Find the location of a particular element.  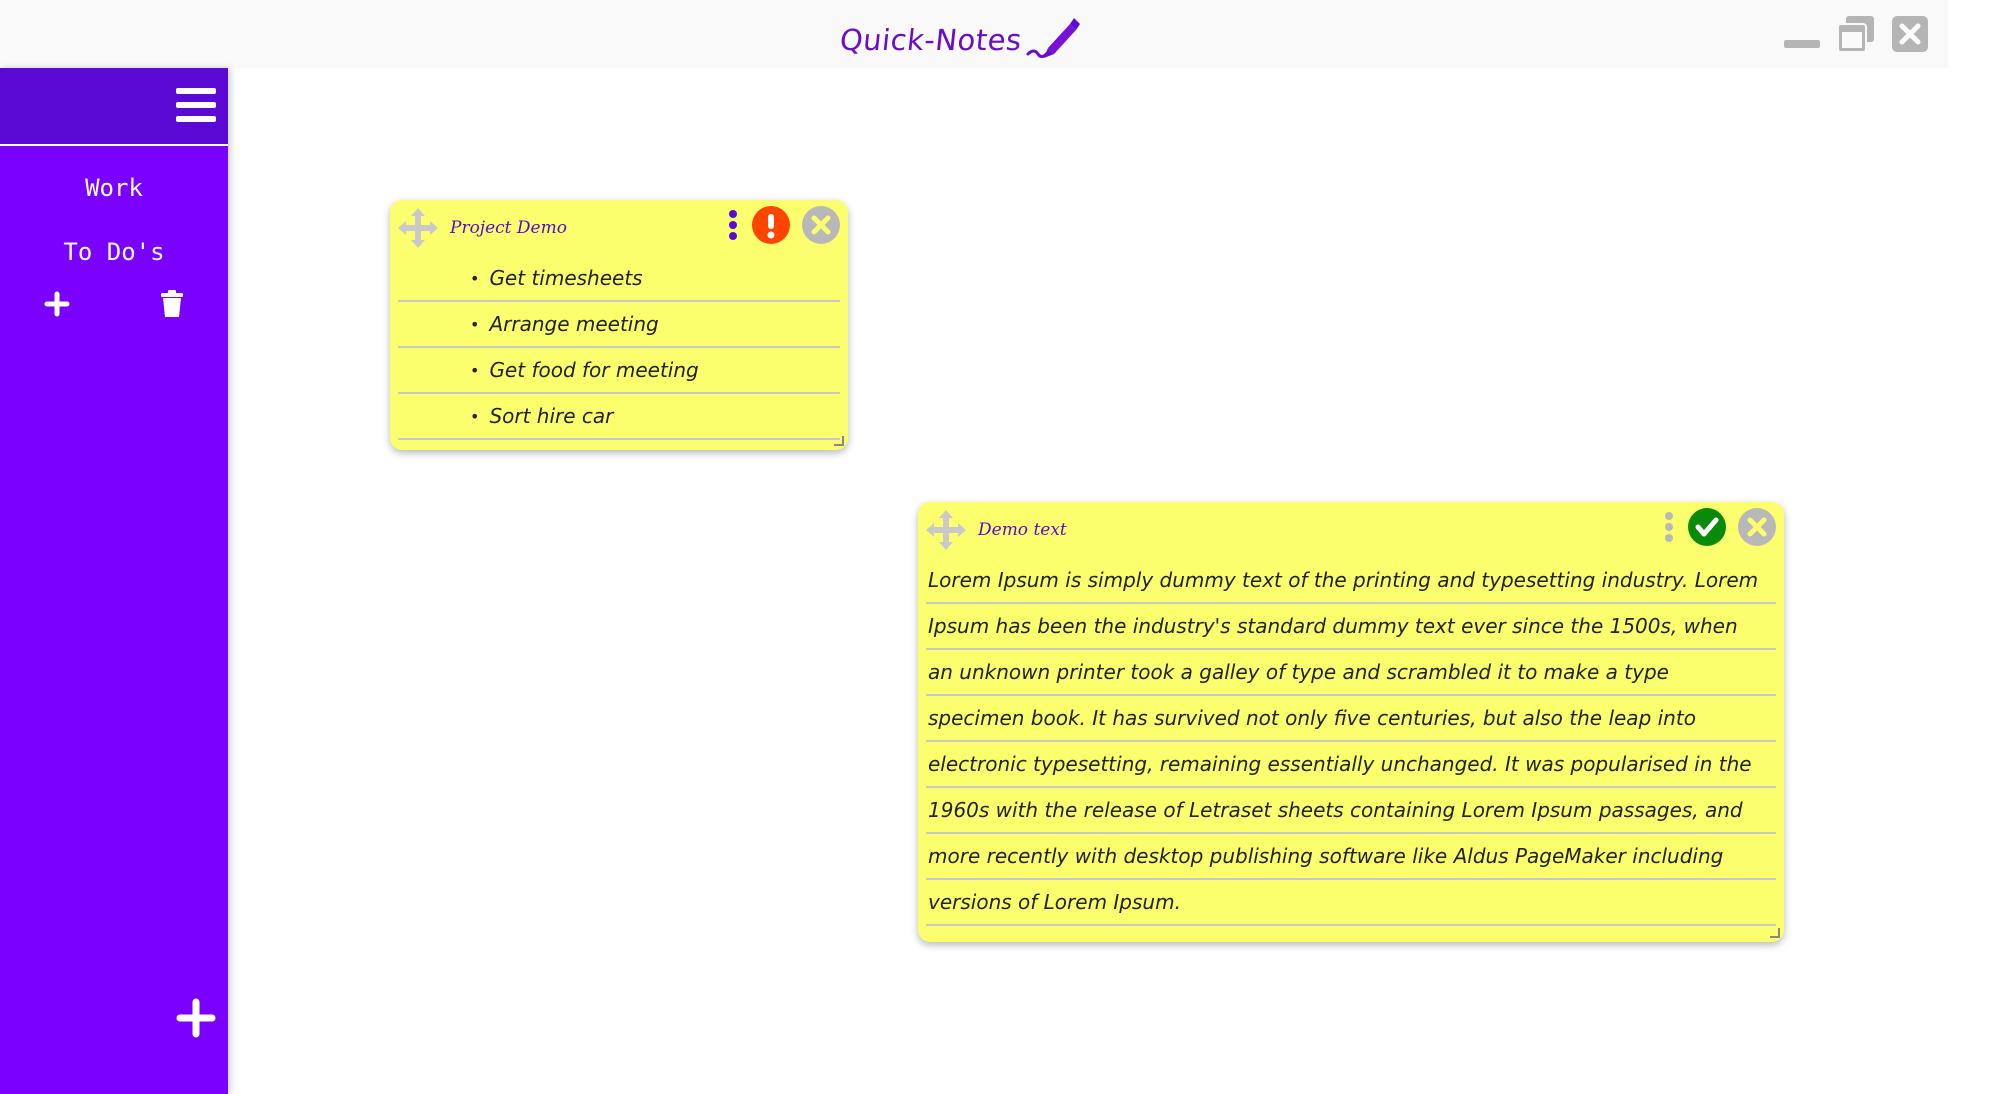

note-title: Project Demo is located at coordinates (508, 228).